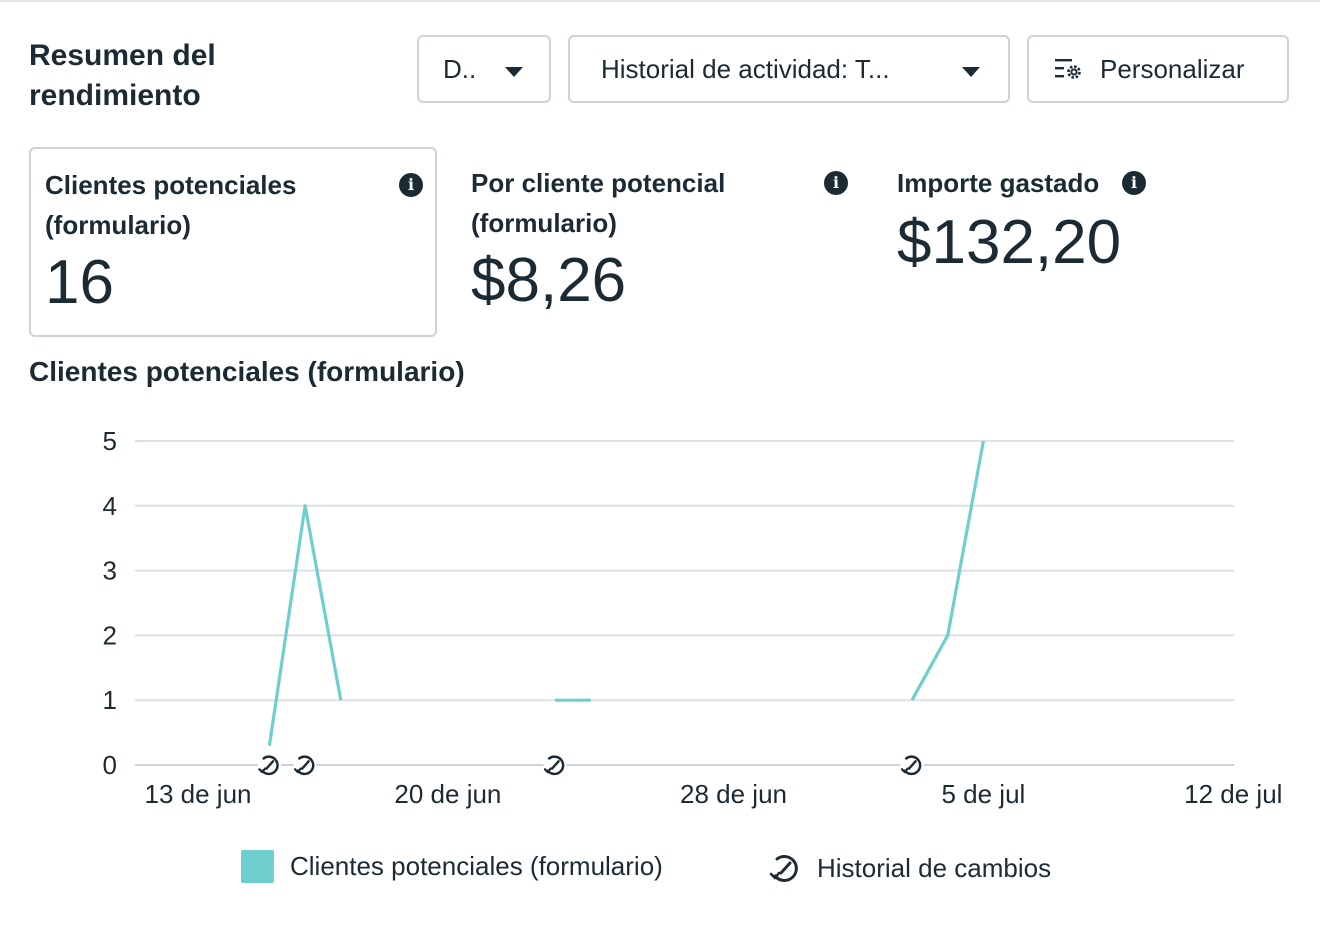  Describe the element at coordinates (1009, 242) in the screenshot. I see `metric-value: $132,20` at that location.